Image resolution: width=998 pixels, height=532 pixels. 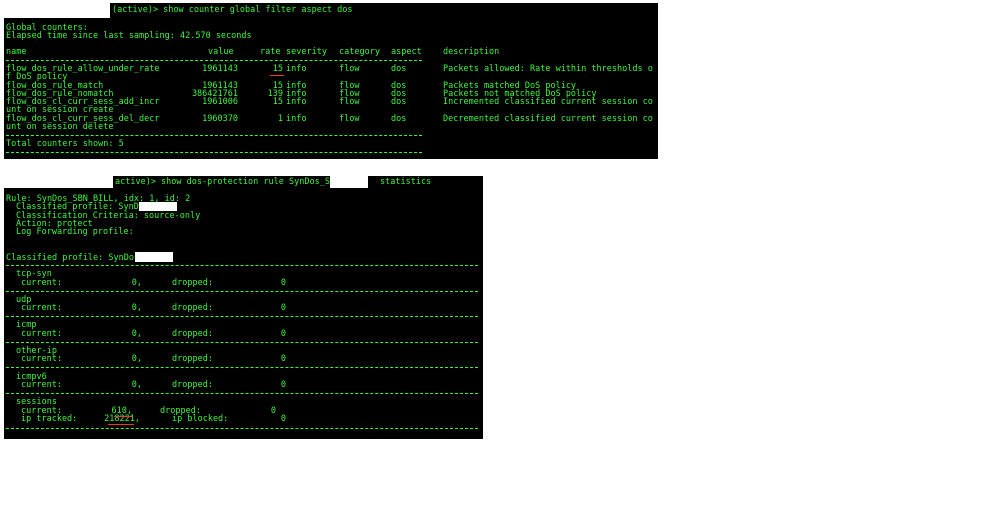 What do you see at coordinates (60, 127) in the screenshot?
I see `counter-description-wrap: unt on session delete` at bounding box center [60, 127].